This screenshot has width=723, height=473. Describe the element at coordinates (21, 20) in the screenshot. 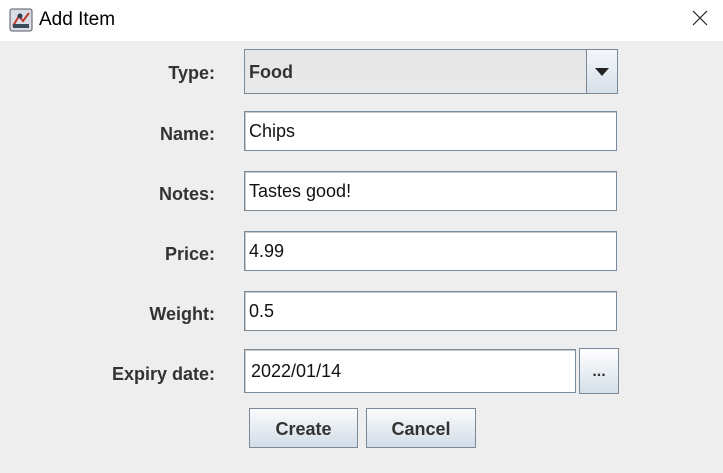

I see `java-app-icon` at that location.